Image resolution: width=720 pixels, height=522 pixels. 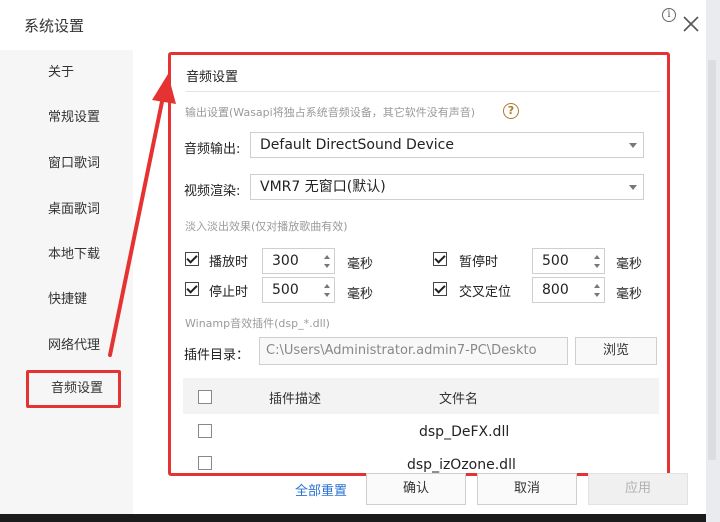 I want to click on table-header: 插件描述 文件名, so click(x=421, y=396).